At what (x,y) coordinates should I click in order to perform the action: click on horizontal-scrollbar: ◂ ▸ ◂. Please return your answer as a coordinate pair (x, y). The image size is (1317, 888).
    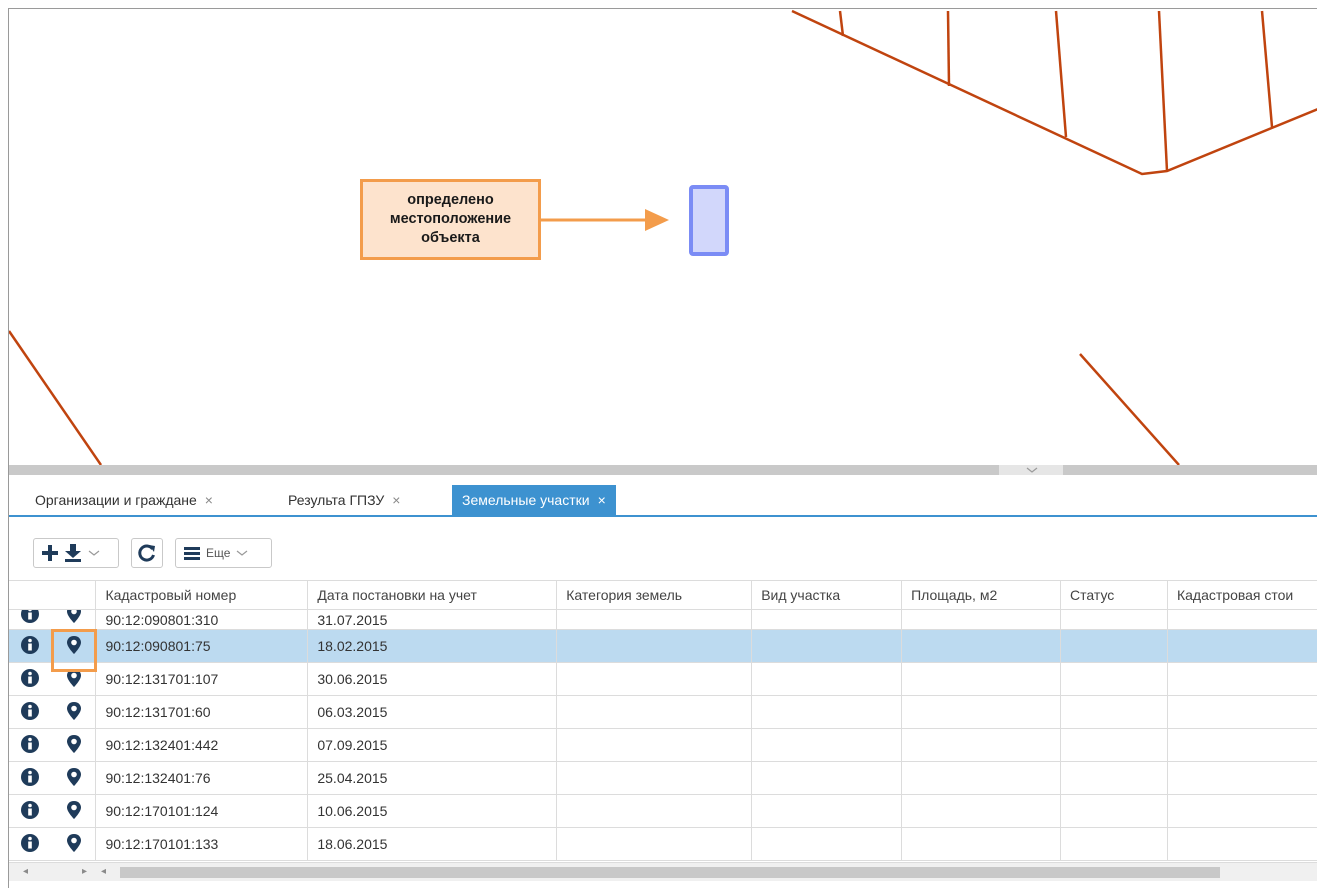
    Looking at the image, I should click on (663, 871).